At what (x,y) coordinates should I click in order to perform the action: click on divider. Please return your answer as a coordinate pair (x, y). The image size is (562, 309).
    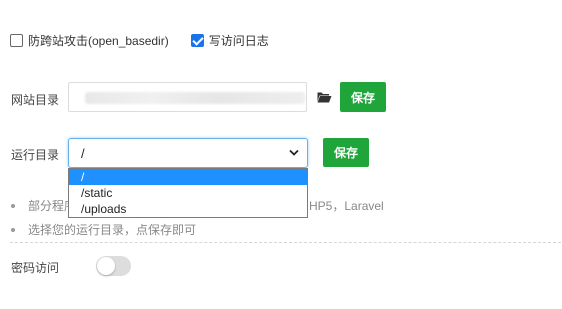
    Looking at the image, I should click on (285, 242).